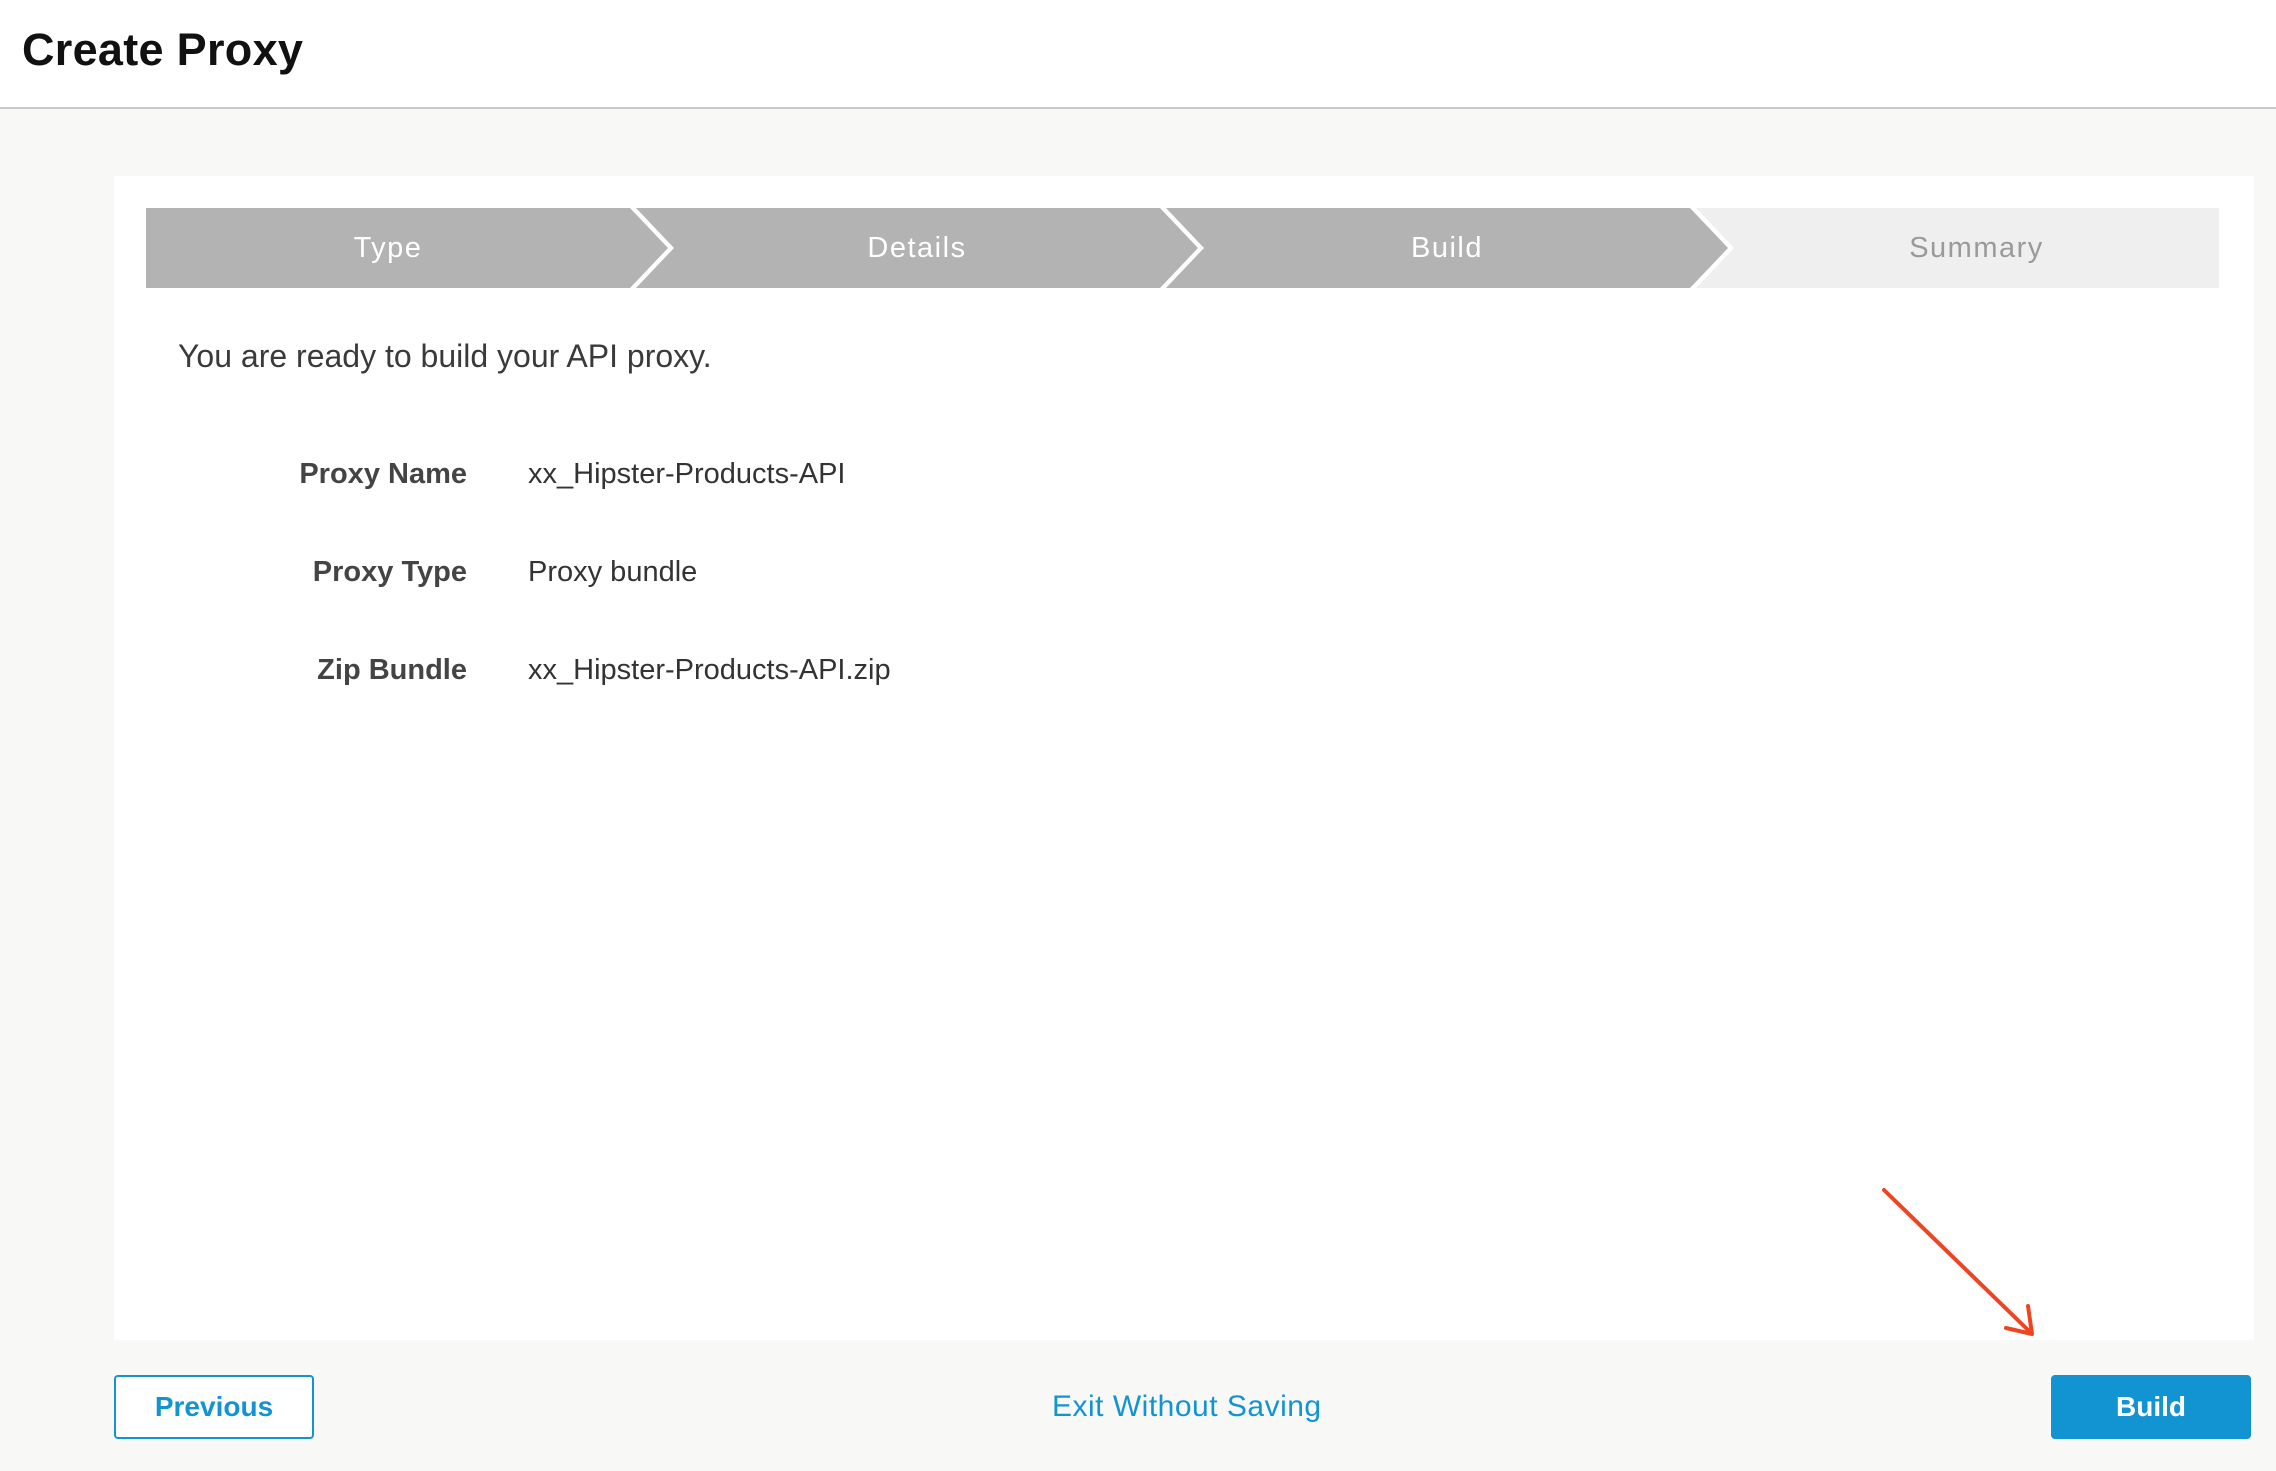 This screenshot has height=1471, width=2276. I want to click on summary-row-proxy-name: Proxy Name xx_Hipster-Products-API, so click(600, 481).